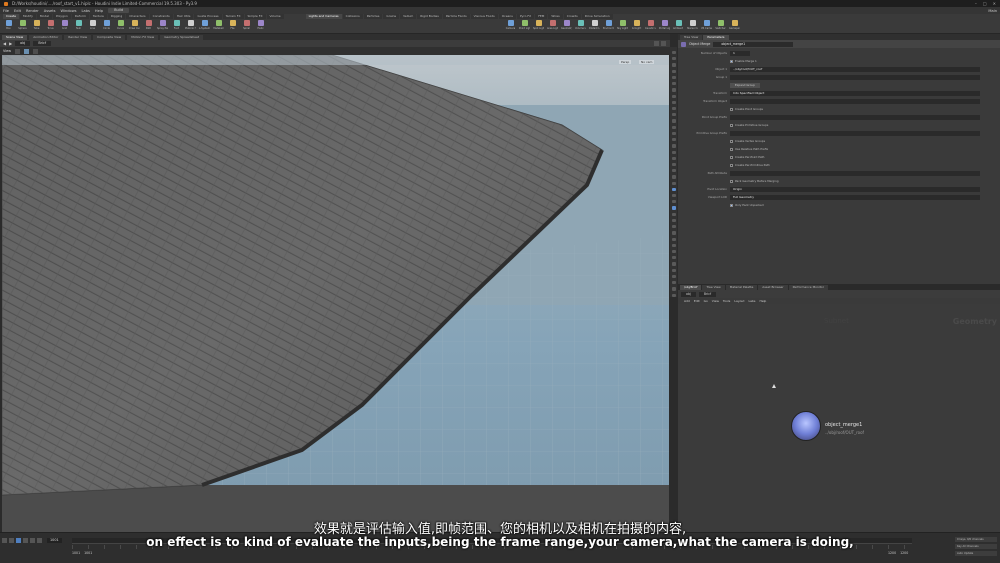 This screenshot has height=563, width=1000. Describe the element at coordinates (691, 287) in the screenshot. I see `network-tab: /obj/Bricf` at that location.